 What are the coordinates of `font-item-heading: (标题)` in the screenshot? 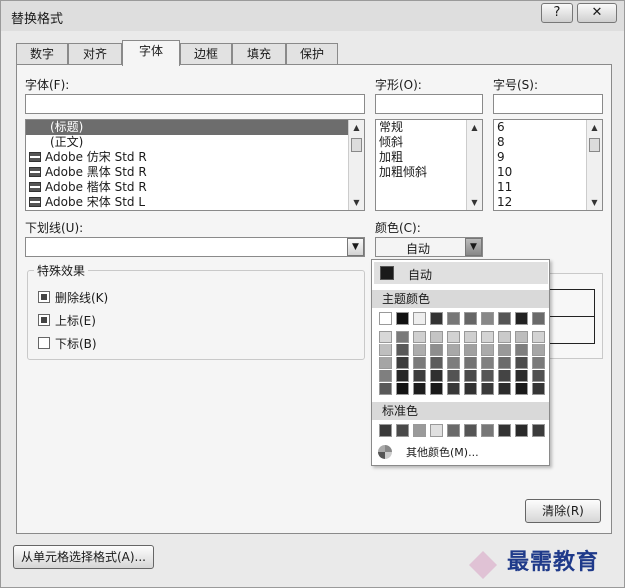 It's located at (195, 127).